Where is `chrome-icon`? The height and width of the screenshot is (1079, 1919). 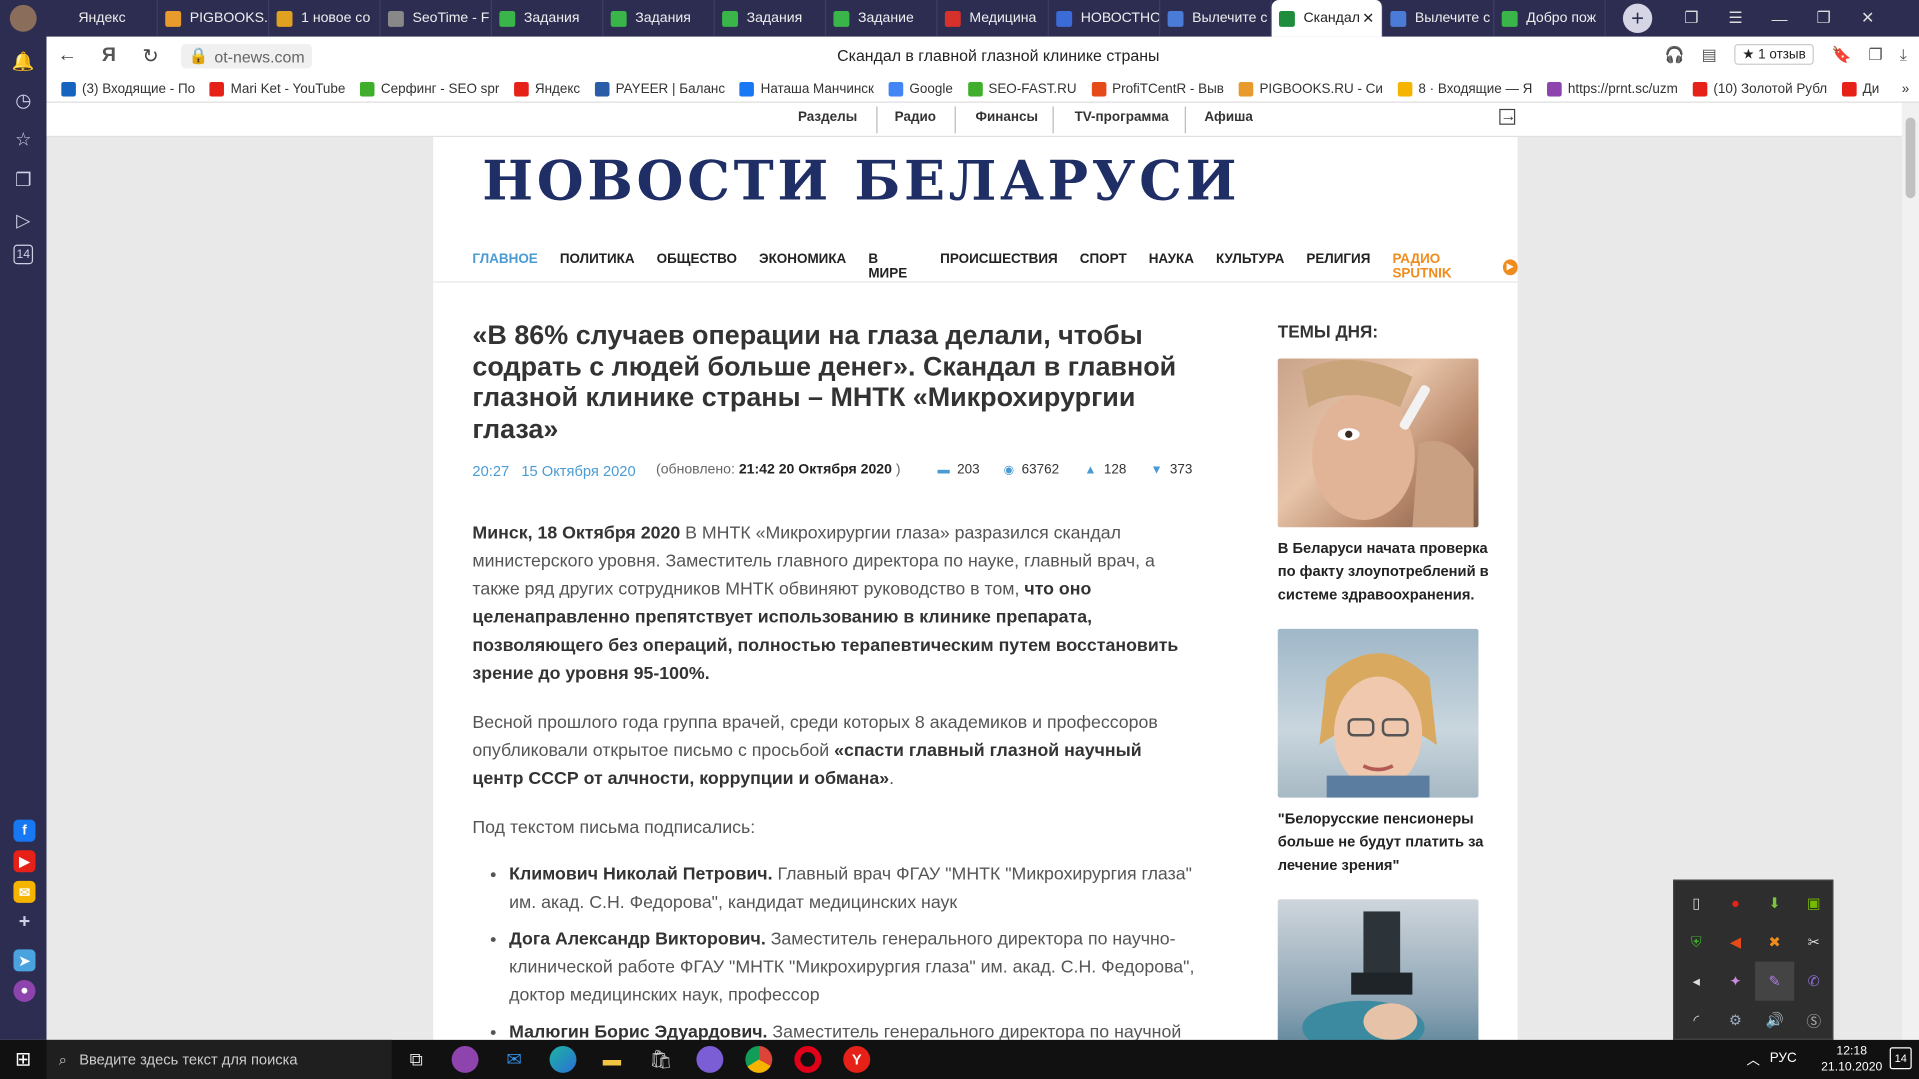 chrome-icon is located at coordinates (758, 1059).